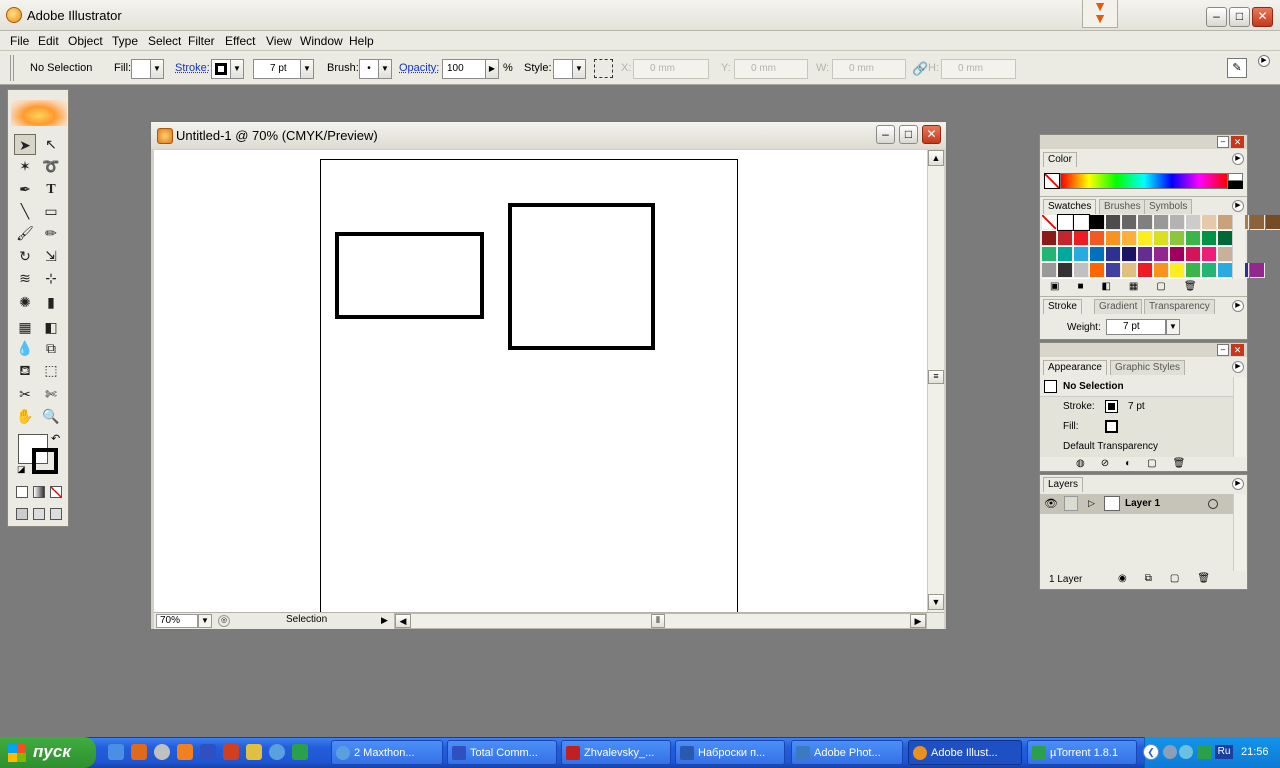 The image size is (1280, 768). Describe the element at coordinates (918, 621) in the screenshot. I see `scroll-right-icon: ▶` at that location.